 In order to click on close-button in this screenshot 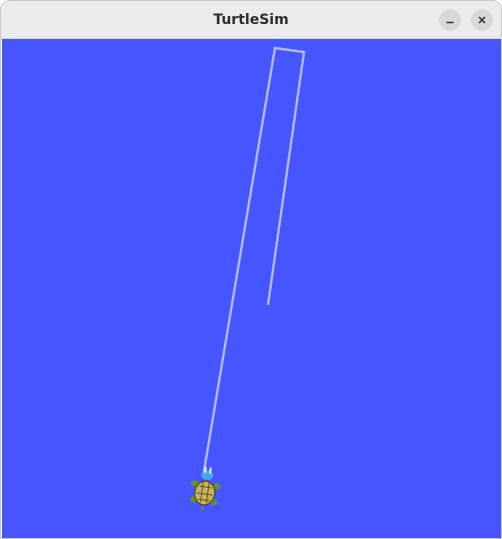, I will do `click(482, 20)`.